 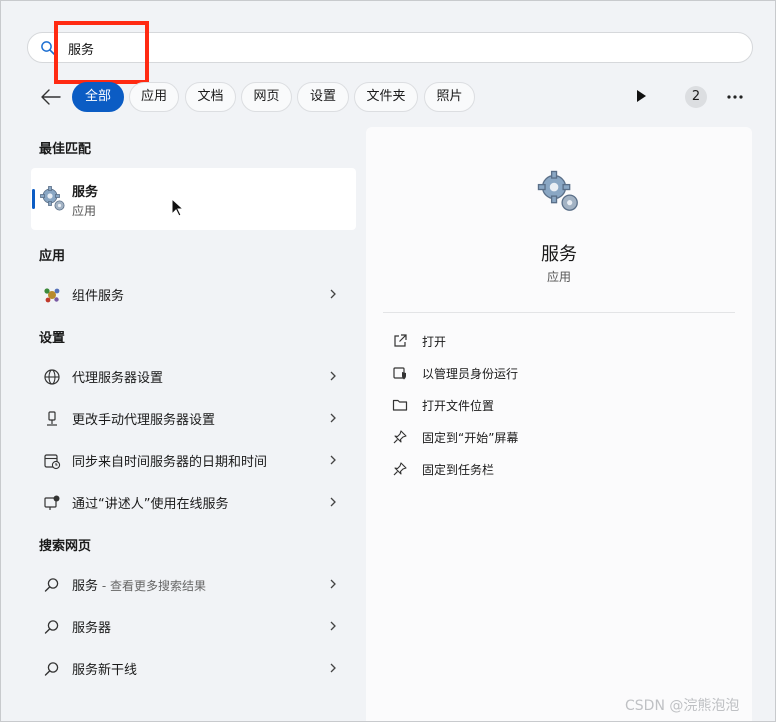 I want to click on web-item-label: 服务 - 查看更多搜索结果, so click(x=139, y=584).